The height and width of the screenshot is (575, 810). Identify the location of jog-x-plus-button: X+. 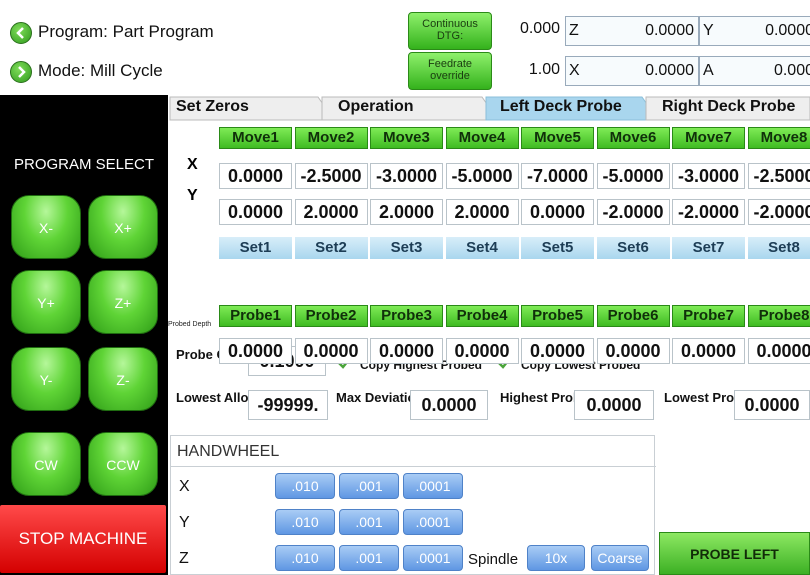
(123, 227).